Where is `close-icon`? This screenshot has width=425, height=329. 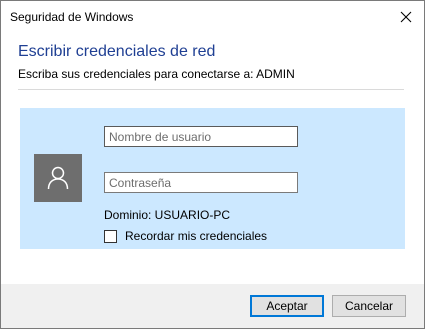
close-icon is located at coordinates (406, 16).